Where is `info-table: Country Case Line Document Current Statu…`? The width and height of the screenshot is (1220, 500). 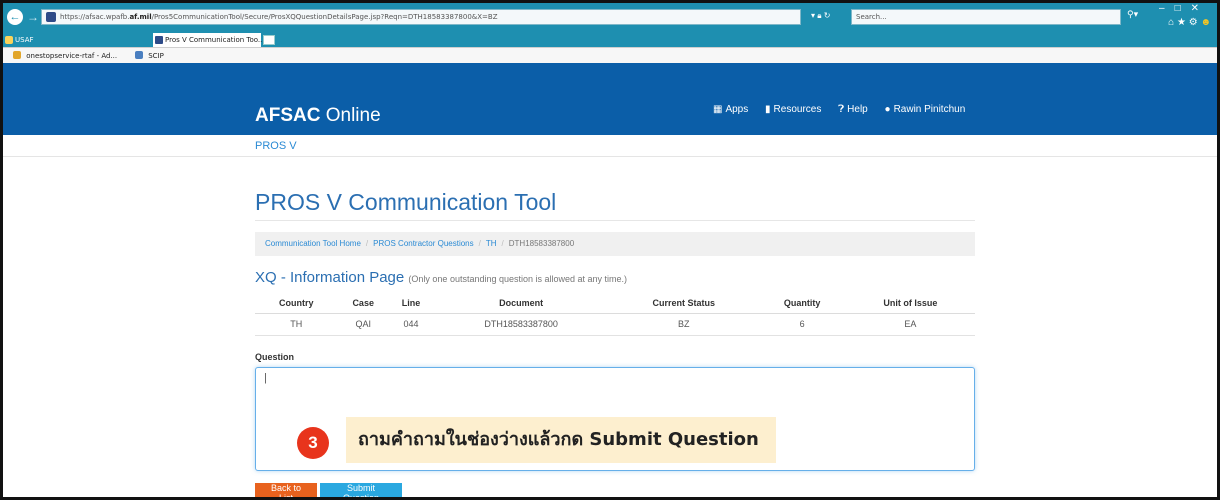
info-table: Country Case Line Document Current Statu… is located at coordinates (615, 314).